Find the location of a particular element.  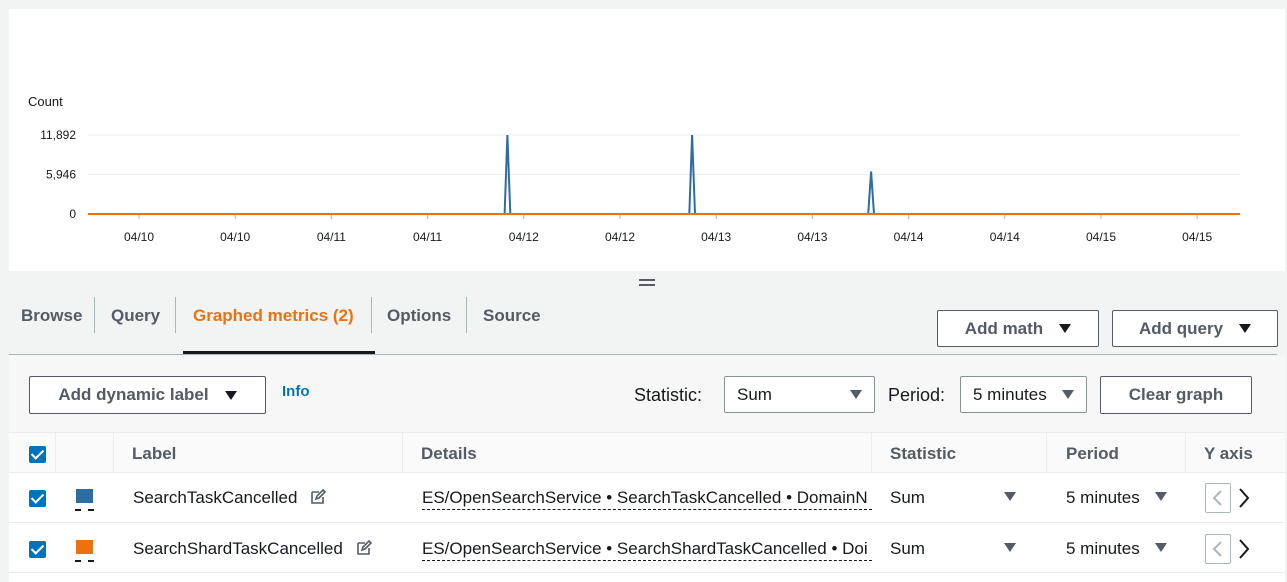

add-math-button: Add math is located at coordinates (1018, 328).